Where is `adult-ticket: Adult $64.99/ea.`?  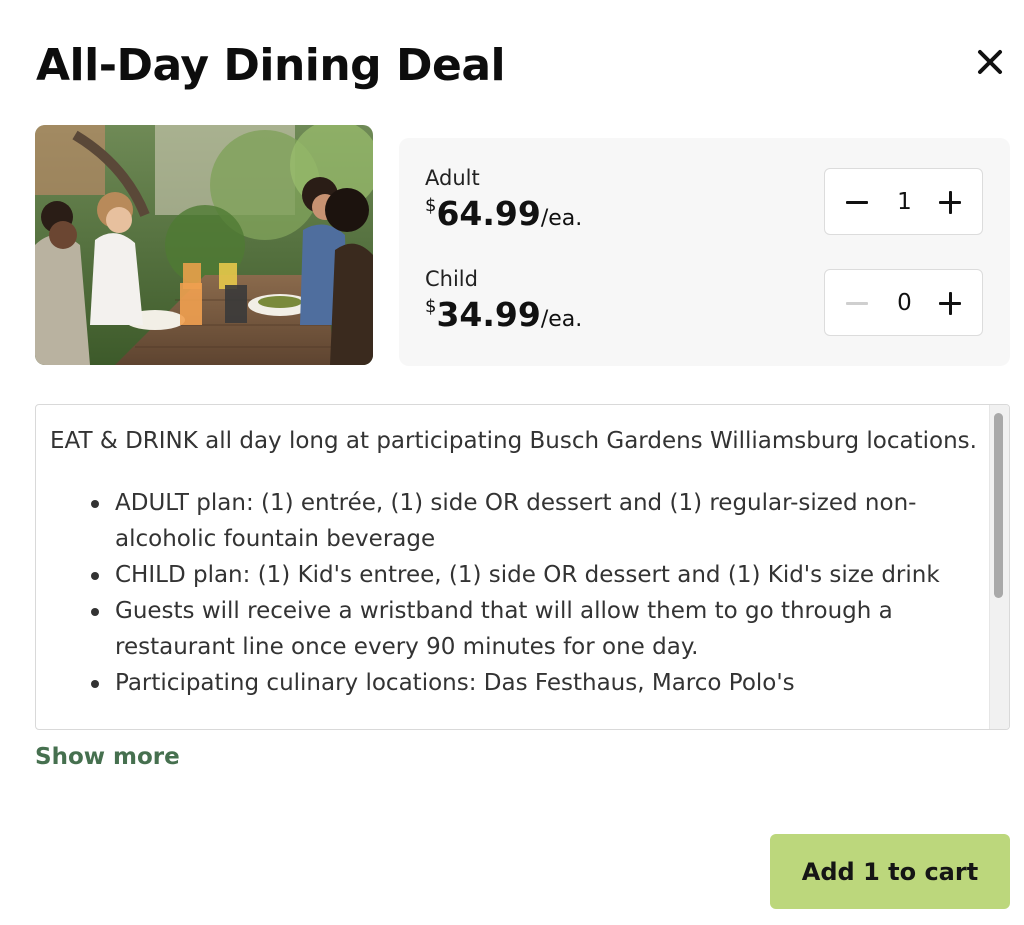
adult-ticket: Adult $64.99/ea. is located at coordinates (503, 199).